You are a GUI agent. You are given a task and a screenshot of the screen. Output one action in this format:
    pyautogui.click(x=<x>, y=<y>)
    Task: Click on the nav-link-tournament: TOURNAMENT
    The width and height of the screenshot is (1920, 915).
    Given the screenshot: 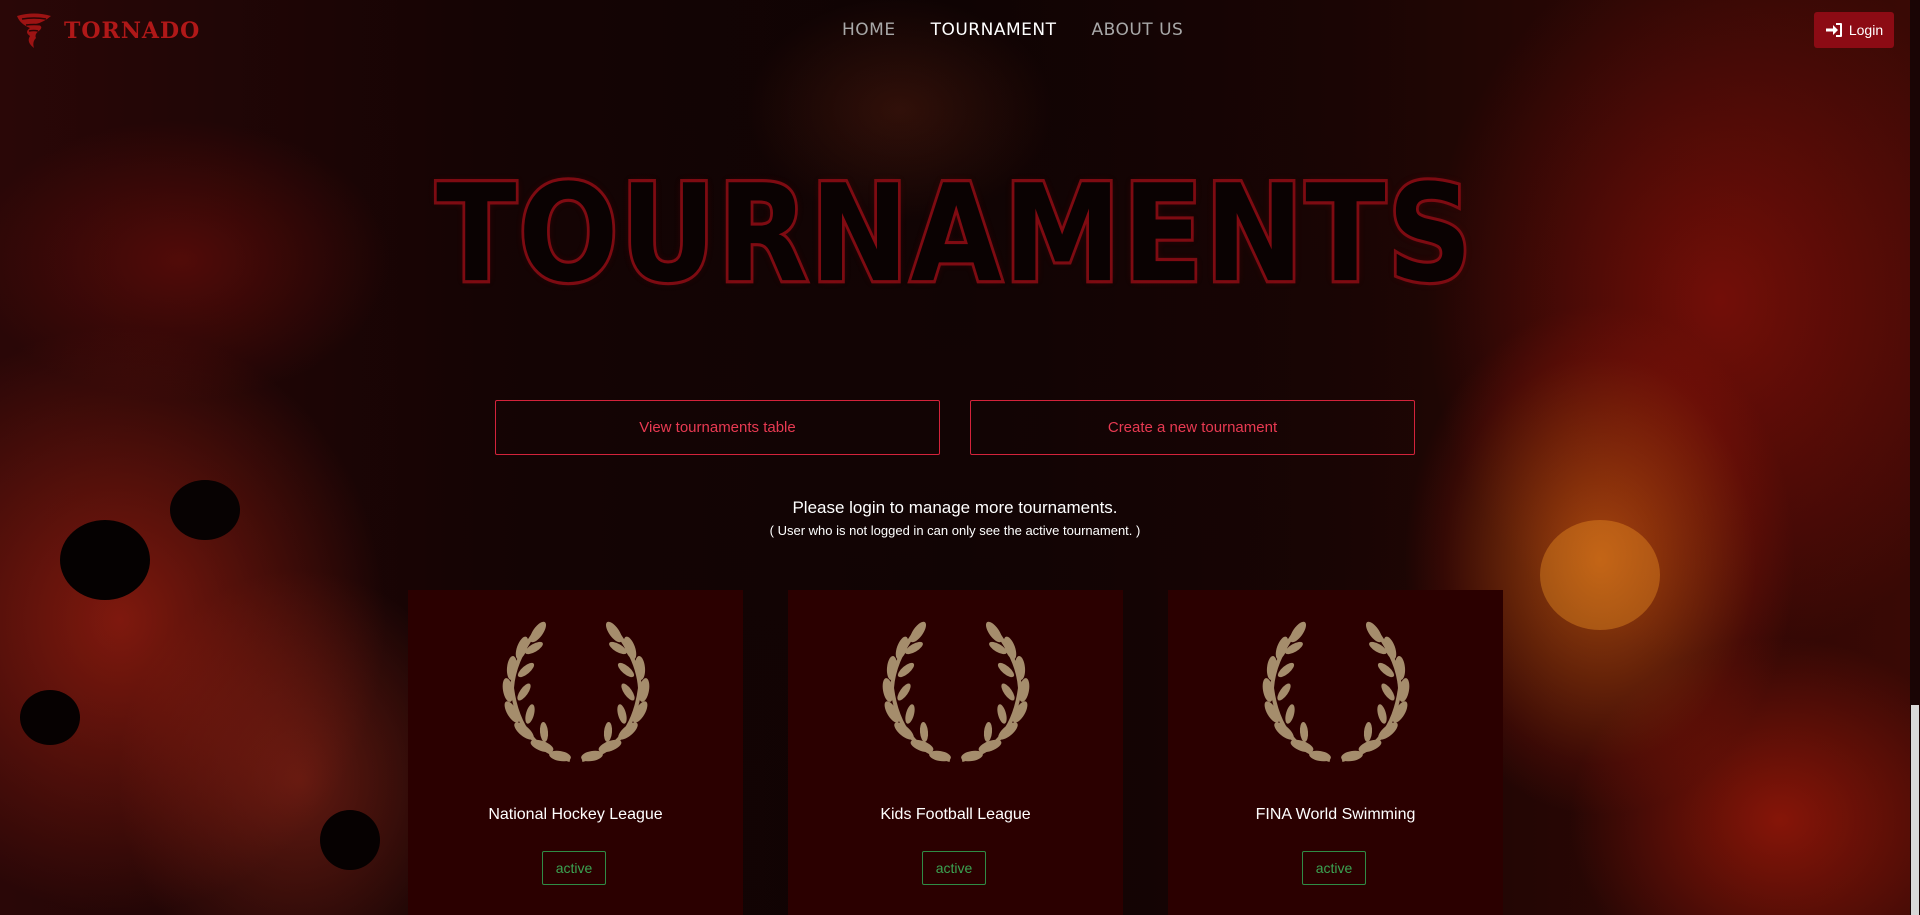 What is the action you would take?
    pyautogui.click(x=994, y=30)
    